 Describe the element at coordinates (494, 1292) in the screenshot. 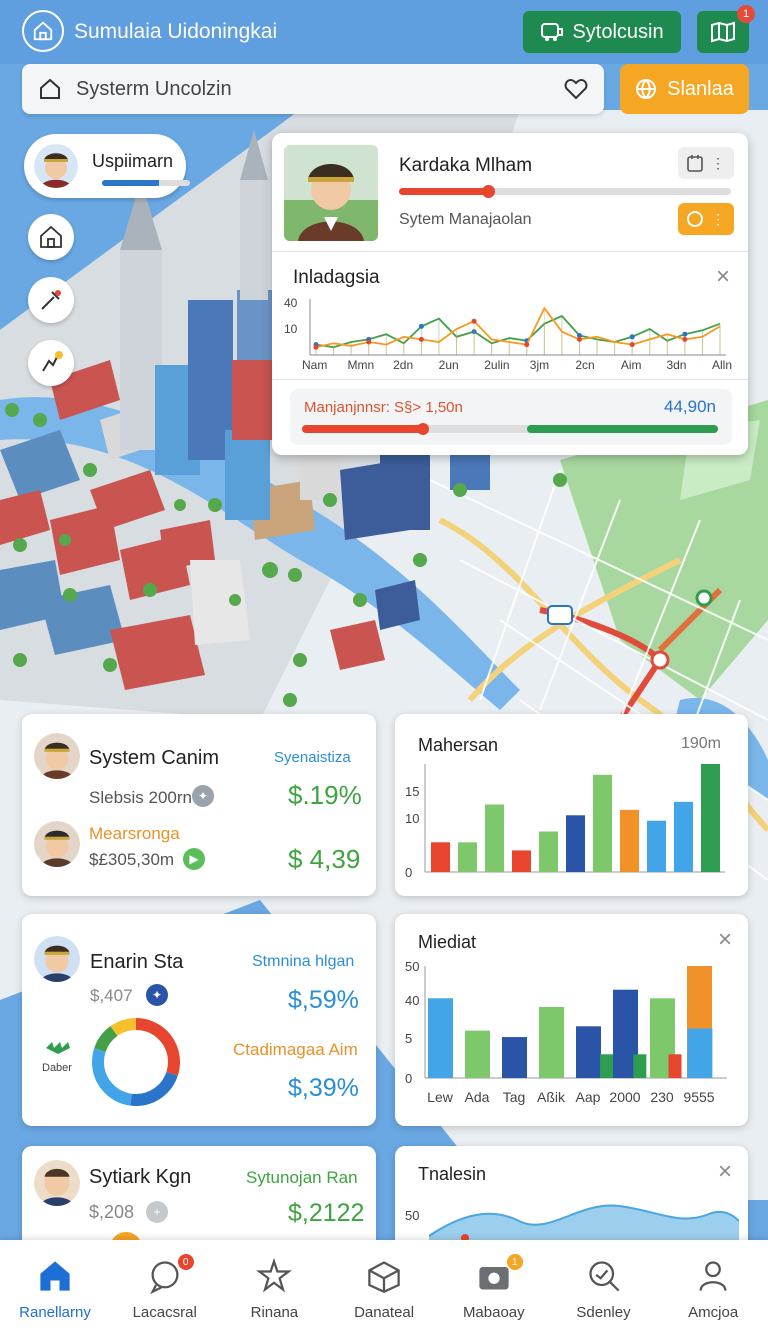

I see `nav-item-camera: 1 Mabaoay` at that location.